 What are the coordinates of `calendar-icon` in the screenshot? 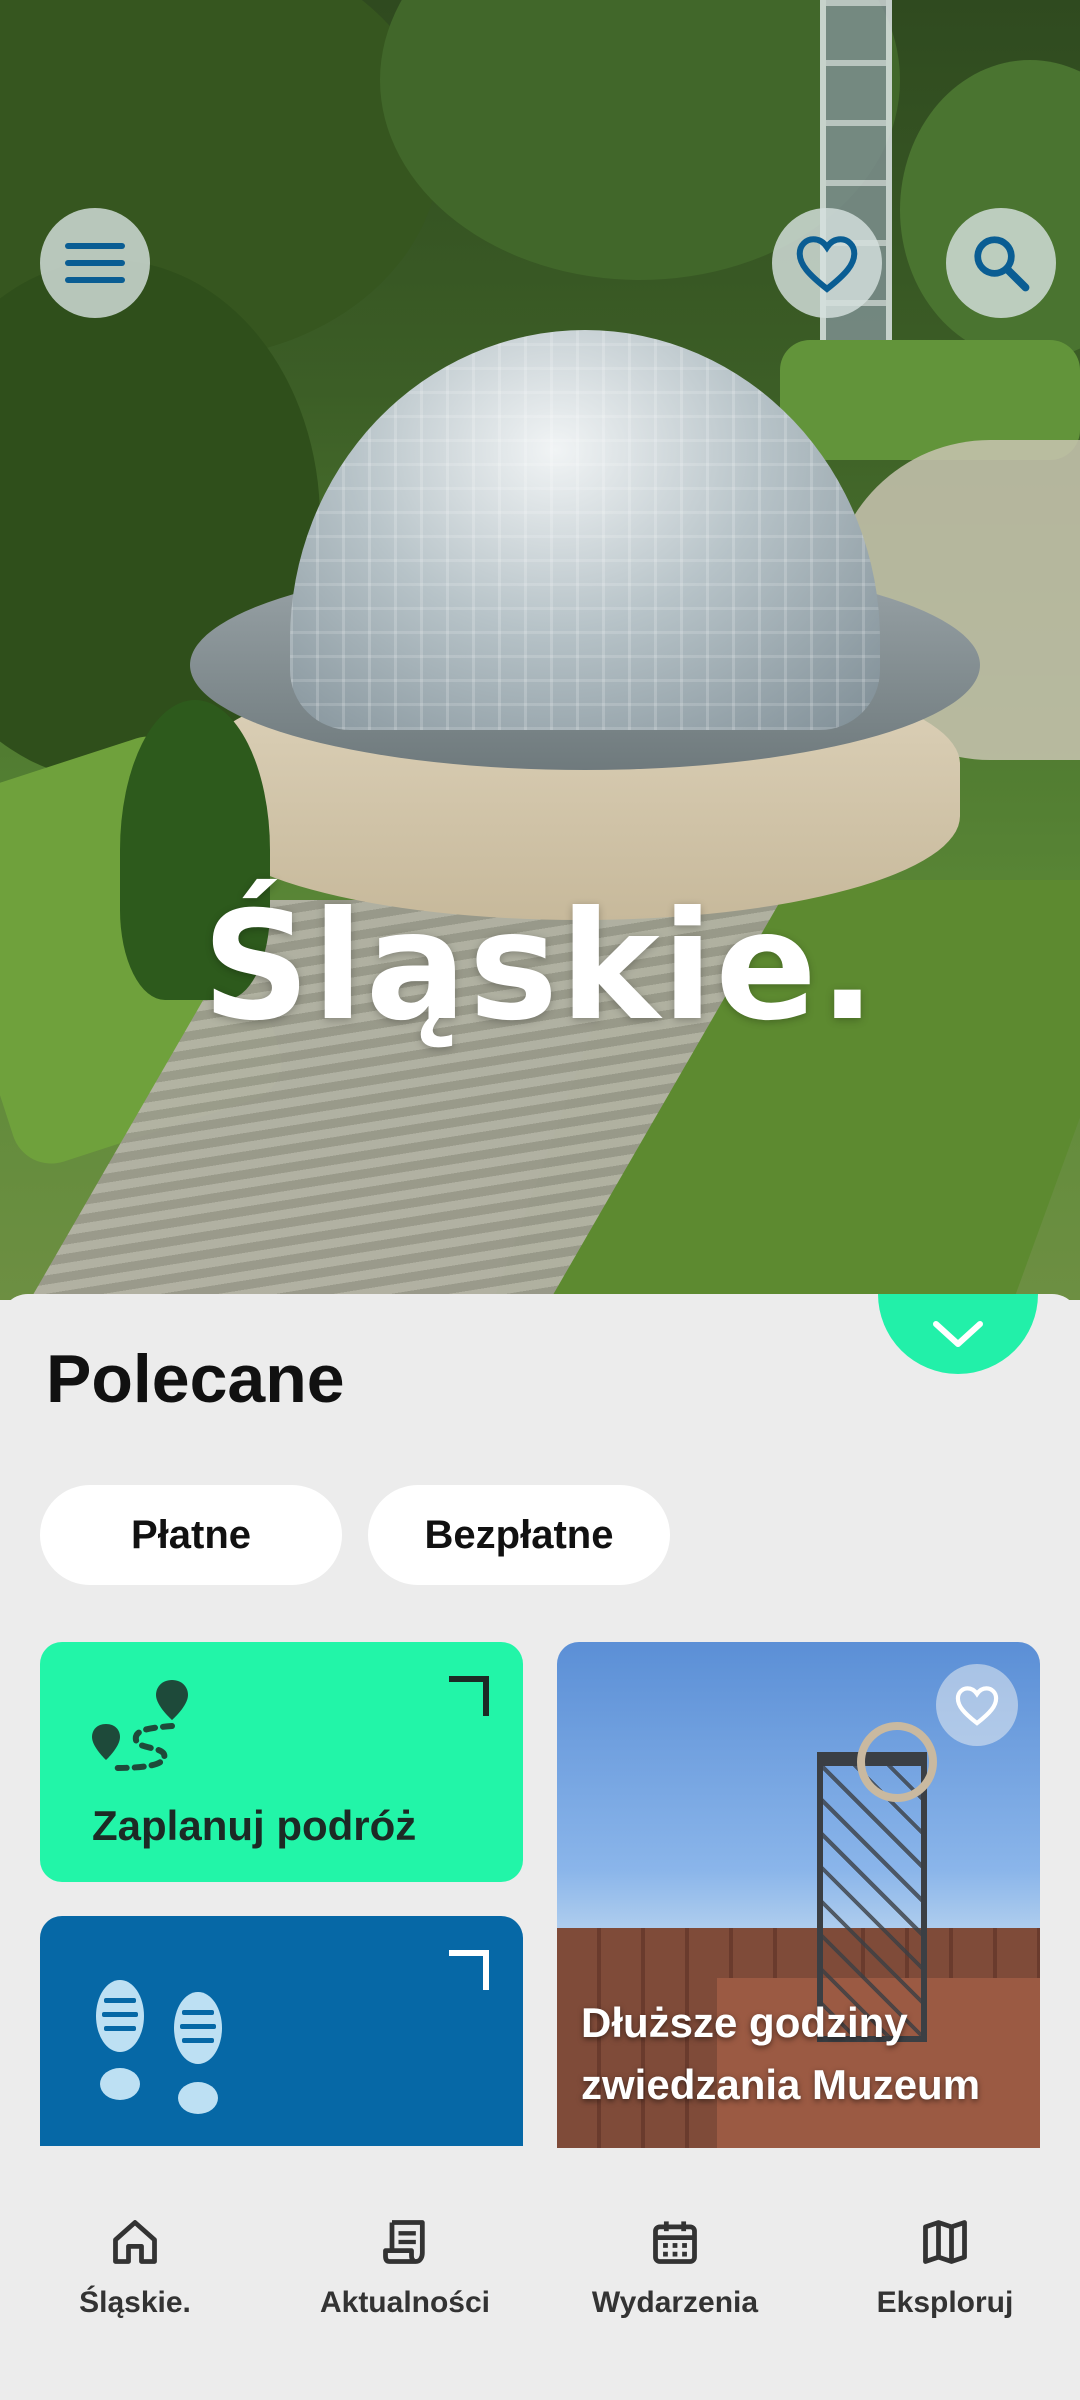 It's located at (675, 2242).